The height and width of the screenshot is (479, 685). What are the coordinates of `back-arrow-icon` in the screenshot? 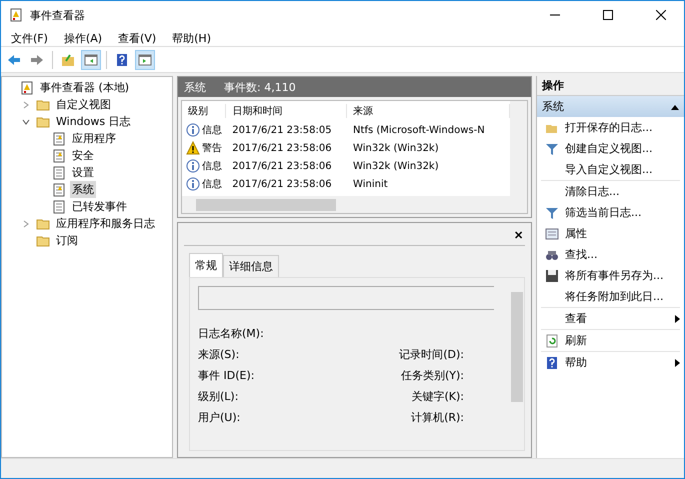 It's located at (14, 59).